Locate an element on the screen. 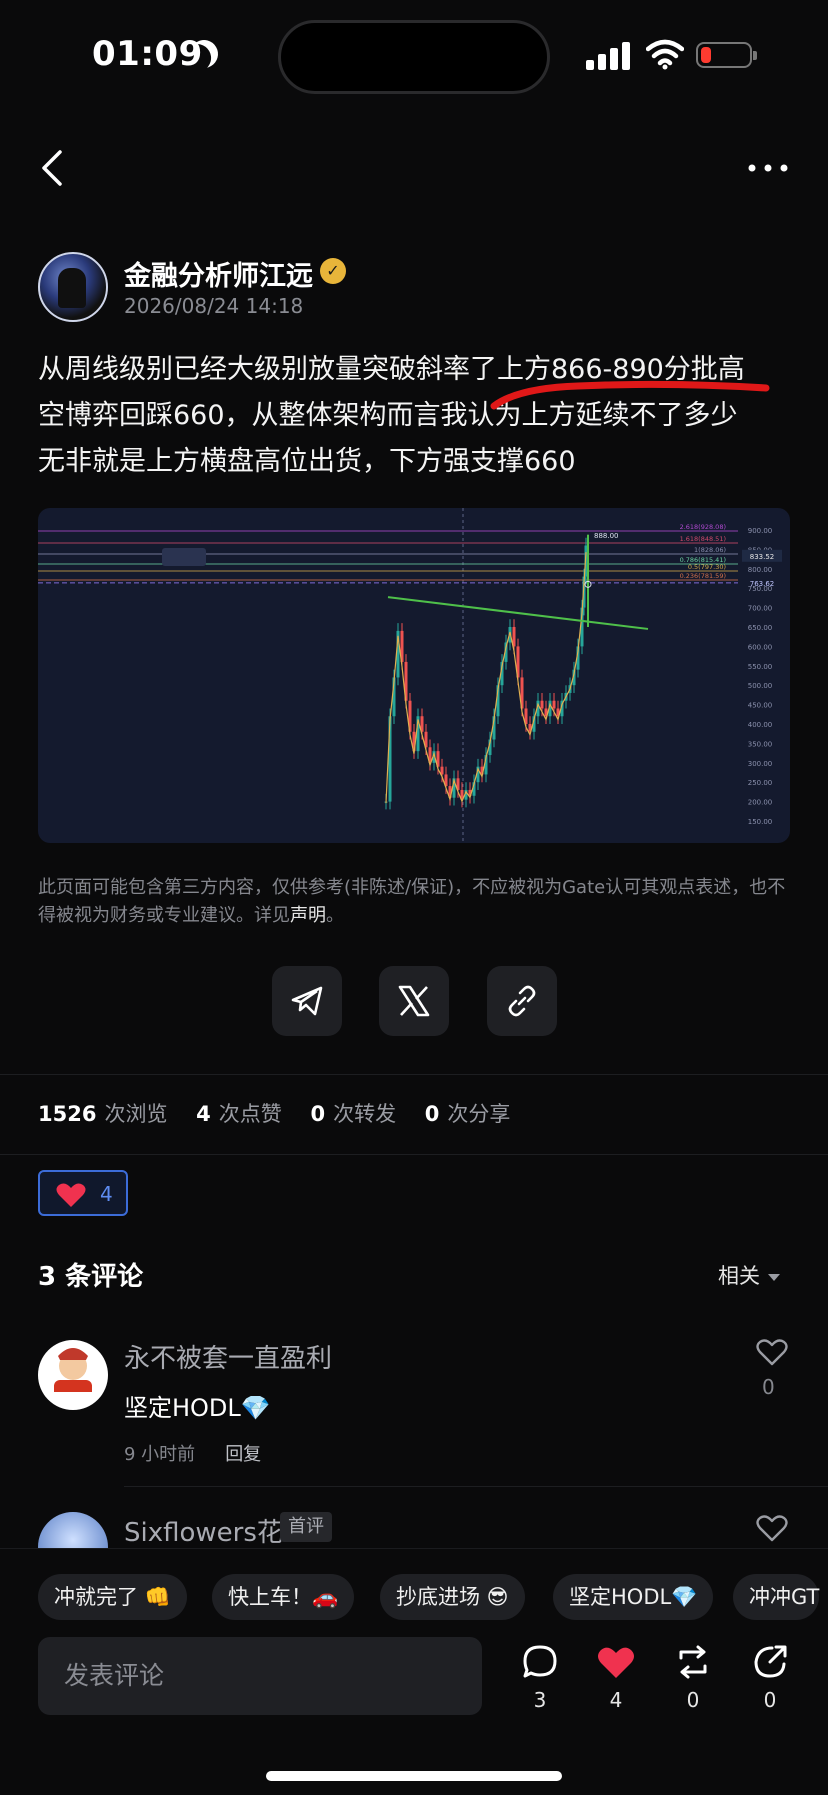 The image size is (828, 1795). quick-reply-chip: 坚定HODL💎 is located at coordinates (633, 1597).